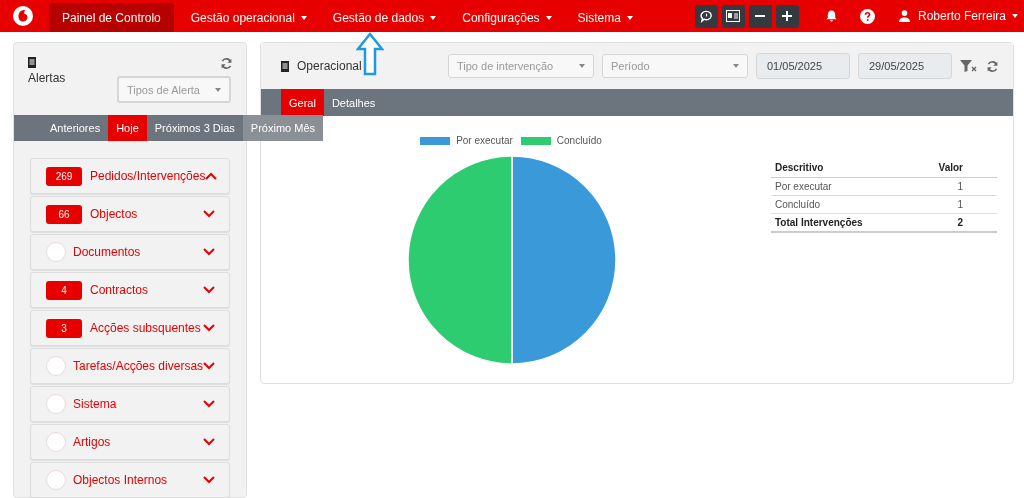 Image resolution: width=1024 pixels, height=498 pixels. Describe the element at coordinates (839, 168) in the screenshot. I see `column-header: Descritivo` at that location.